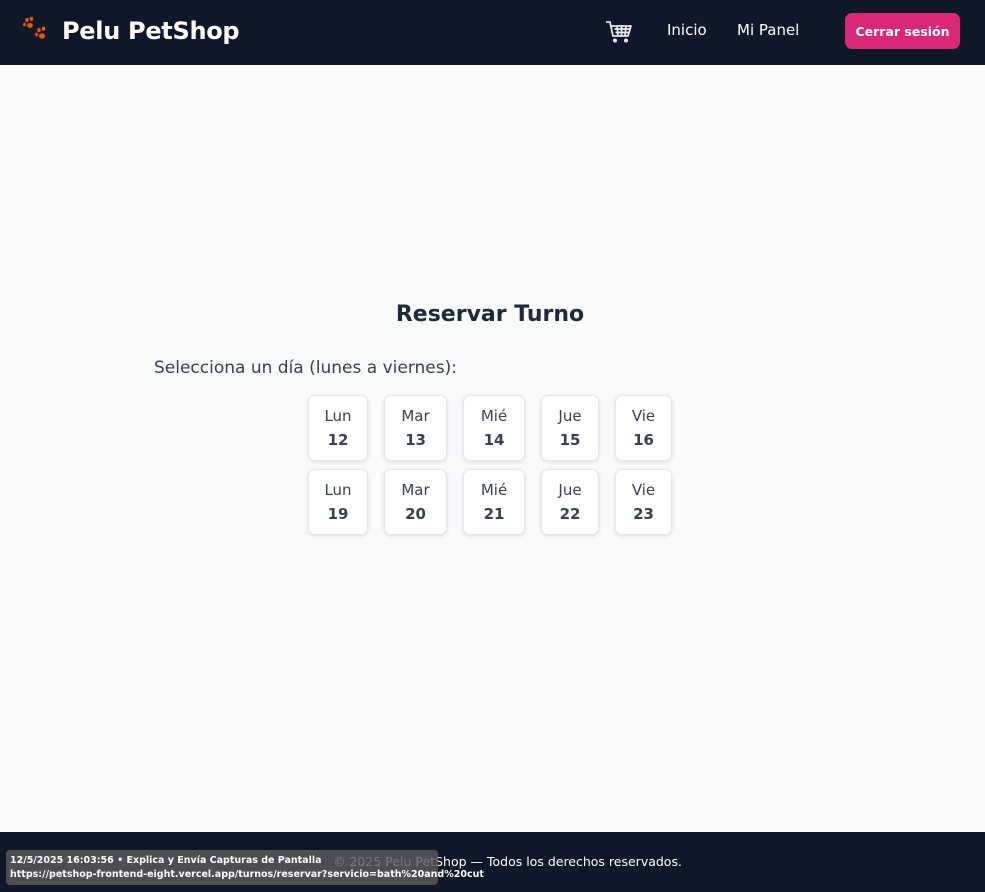 Image resolution: width=985 pixels, height=892 pixels. What do you see at coordinates (570, 440) in the screenshot?
I see `day-number: 15` at bounding box center [570, 440].